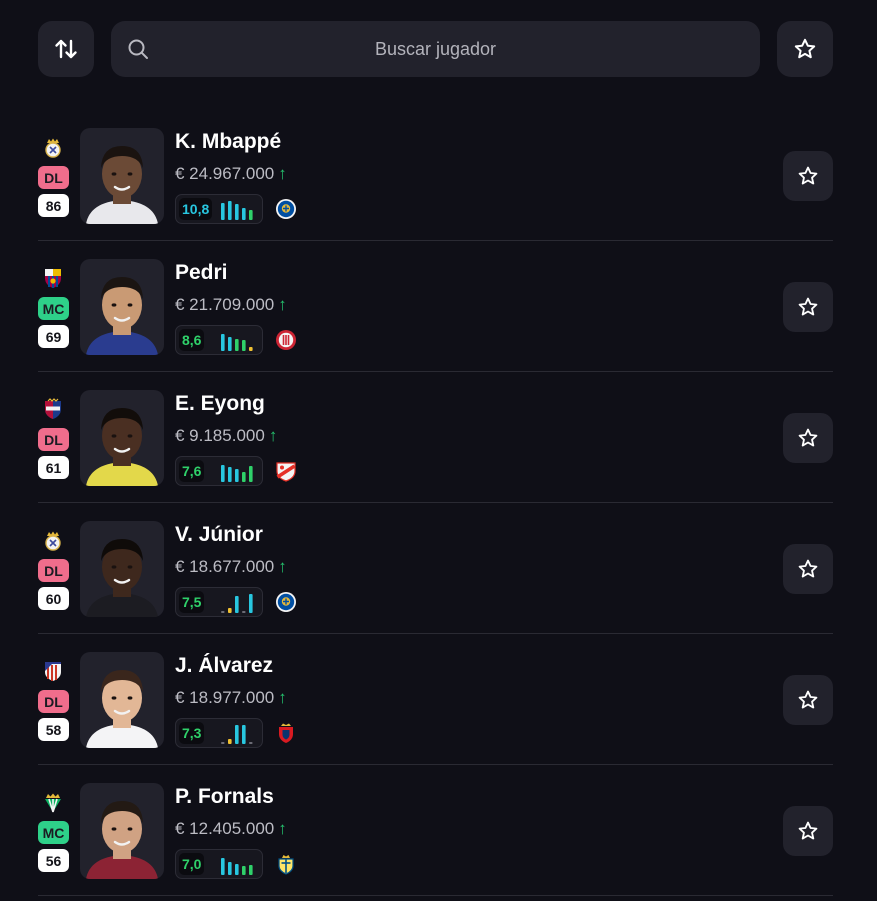  I want to click on sort-arrows-icon, so click(66, 49).